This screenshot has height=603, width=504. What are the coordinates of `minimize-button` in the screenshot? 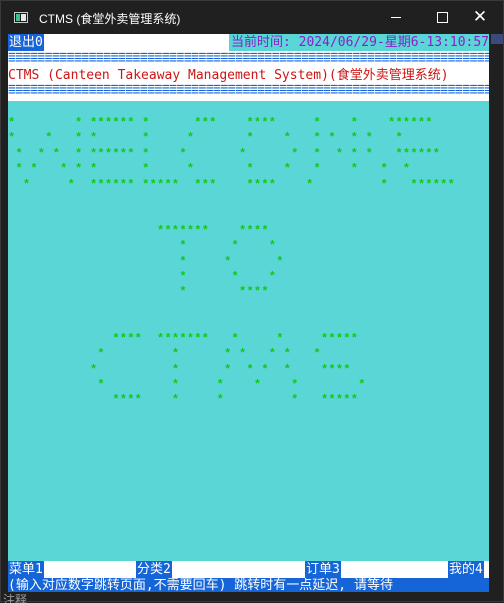 It's located at (396, 17).